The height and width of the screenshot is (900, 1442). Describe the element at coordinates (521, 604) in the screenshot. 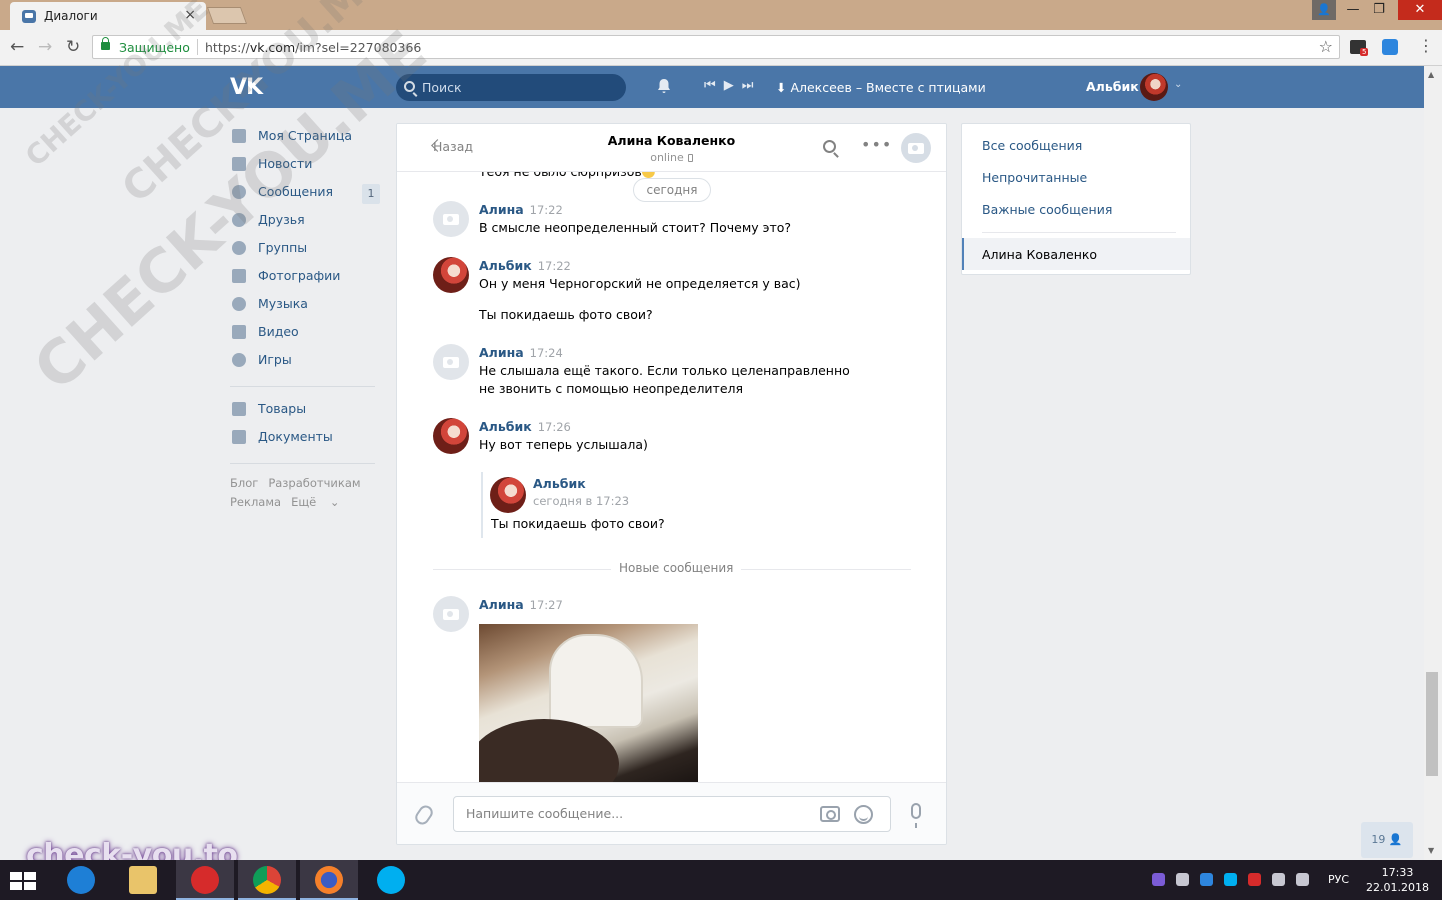

I see `message-author: Алина 17:27` at that location.